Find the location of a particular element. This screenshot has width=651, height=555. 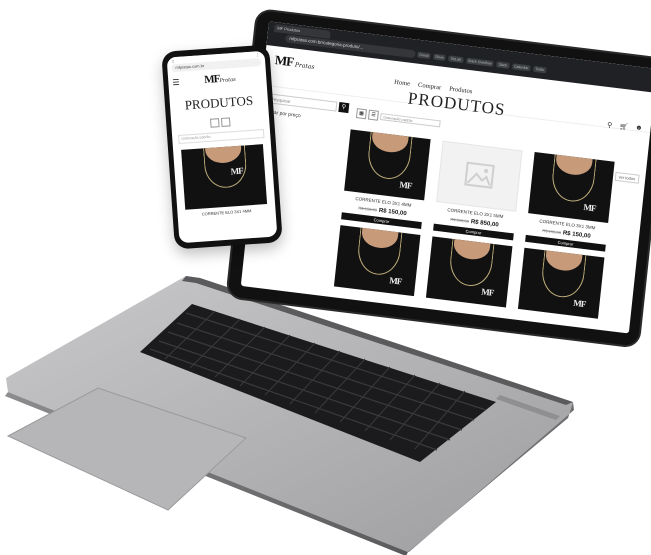

view-toggle: ▦ ☰ is located at coordinates (367, 114).